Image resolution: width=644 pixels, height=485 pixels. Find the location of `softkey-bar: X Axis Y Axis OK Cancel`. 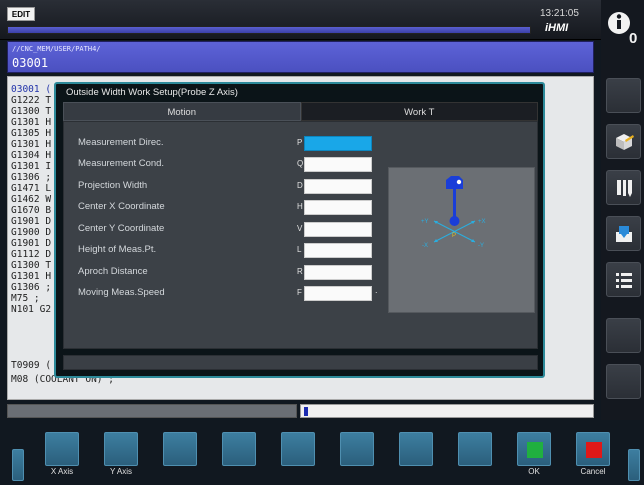

softkey-bar: X Axis Y Axis OK Cancel is located at coordinates (322, 452).